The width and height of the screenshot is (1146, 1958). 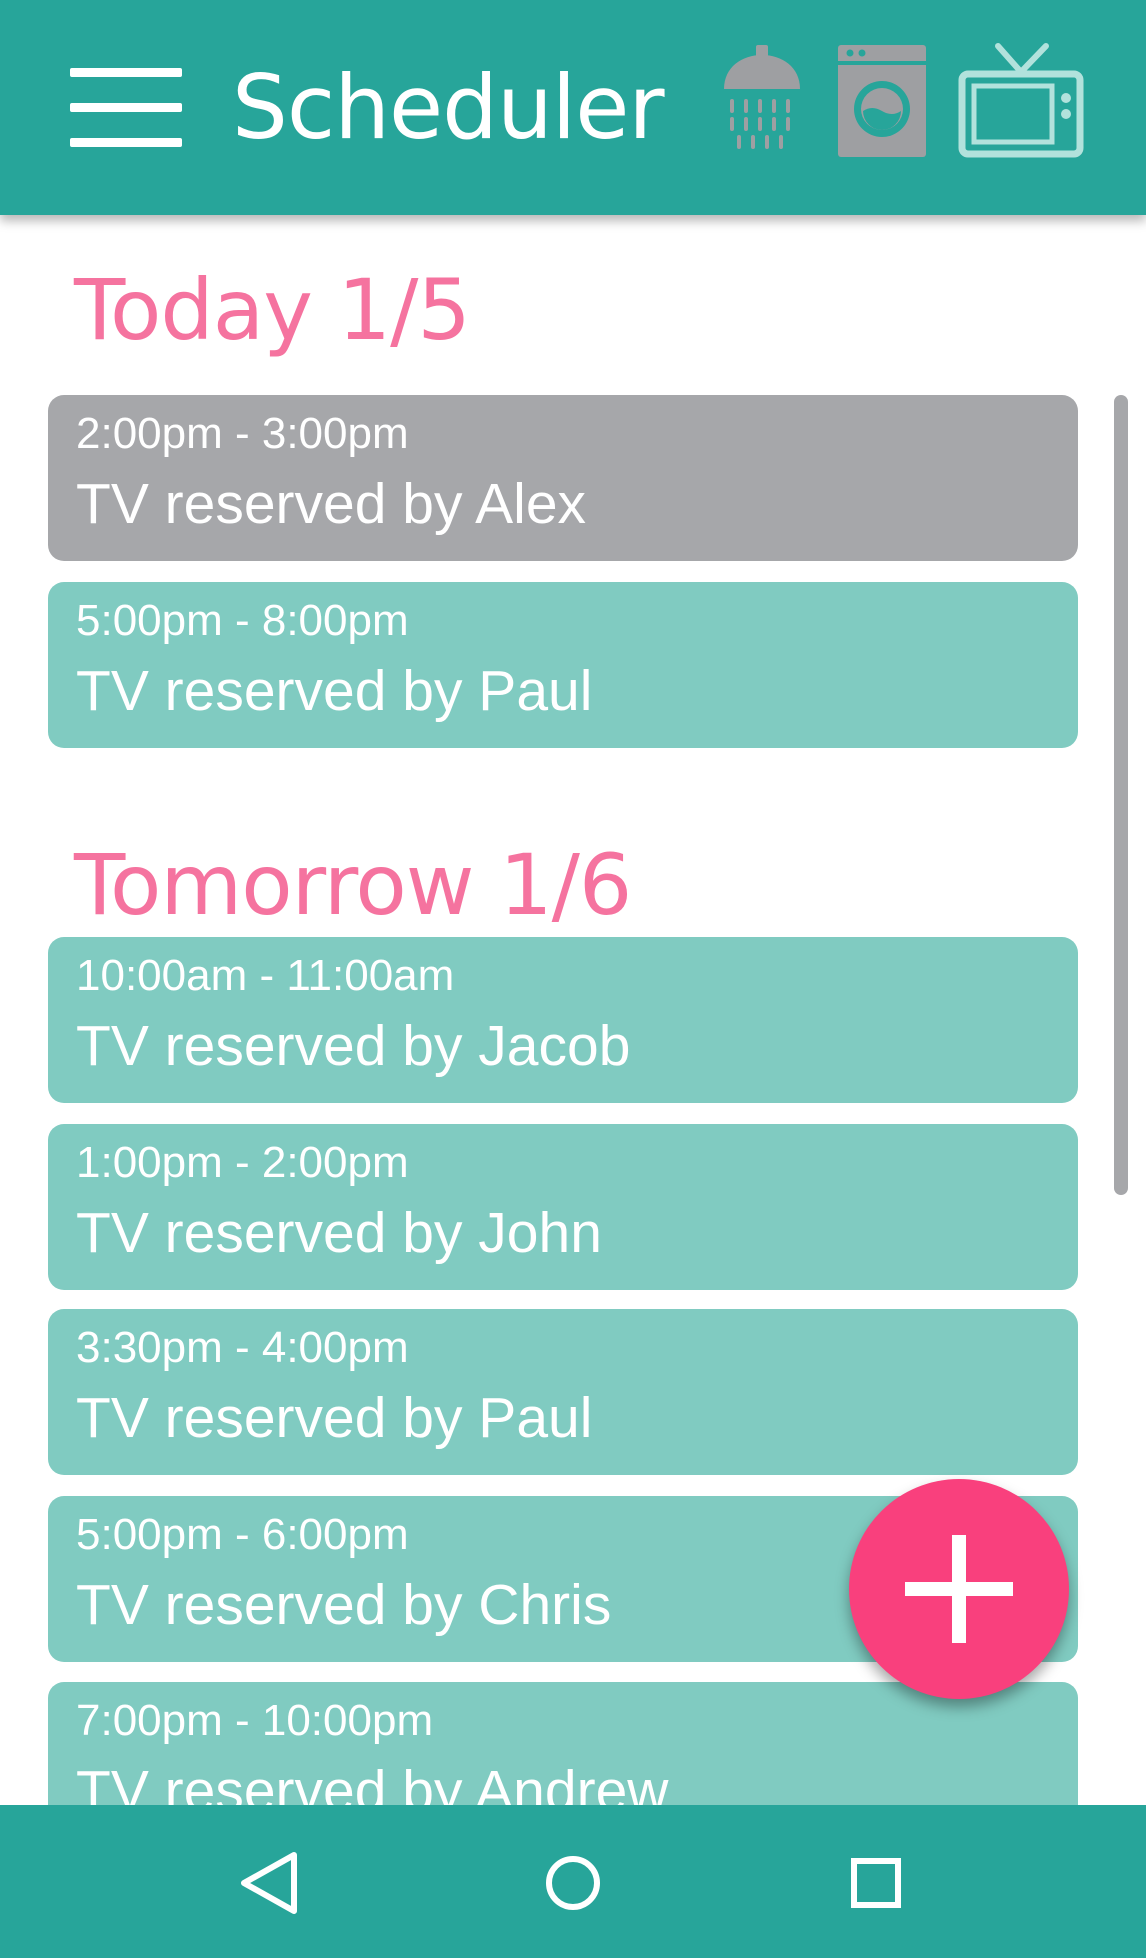 What do you see at coordinates (270, 1883) in the screenshot?
I see `back-triangle-icon` at bounding box center [270, 1883].